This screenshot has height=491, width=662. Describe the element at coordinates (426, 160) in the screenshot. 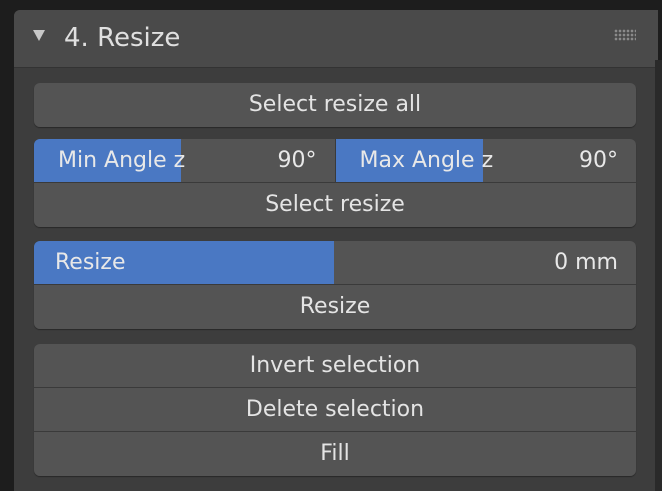

I see `max-angle-label: Max Angle z` at that location.